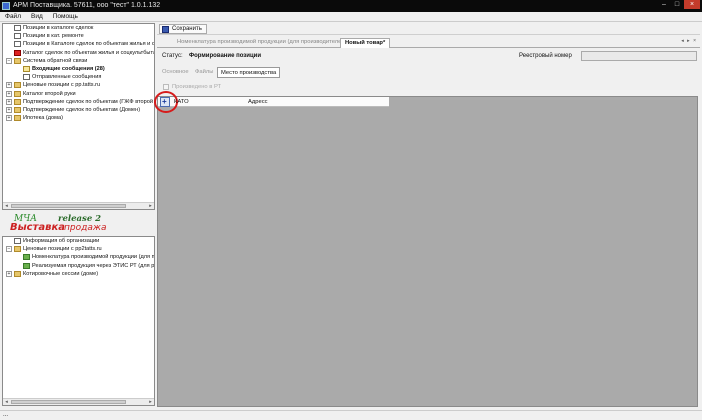 The image size is (702, 420). I want to click on close-icon: ×, so click(692, 4).